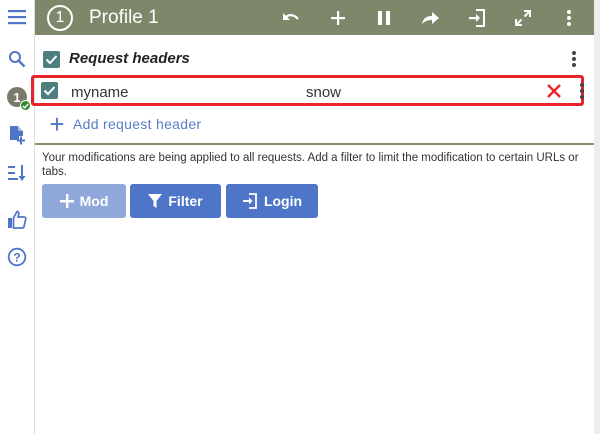  I want to click on plus-icon: +, so click(57, 124).